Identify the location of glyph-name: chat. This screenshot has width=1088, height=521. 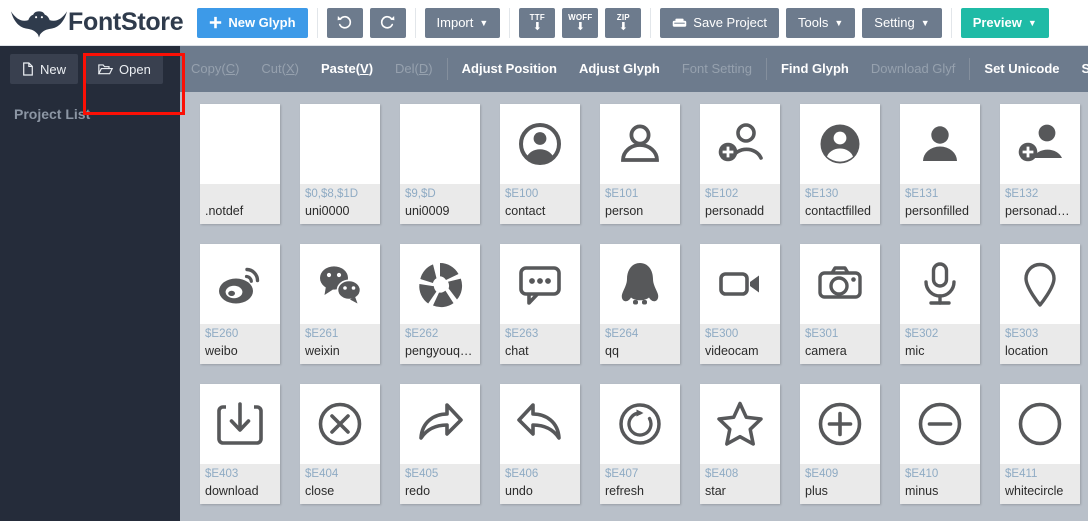
(517, 351).